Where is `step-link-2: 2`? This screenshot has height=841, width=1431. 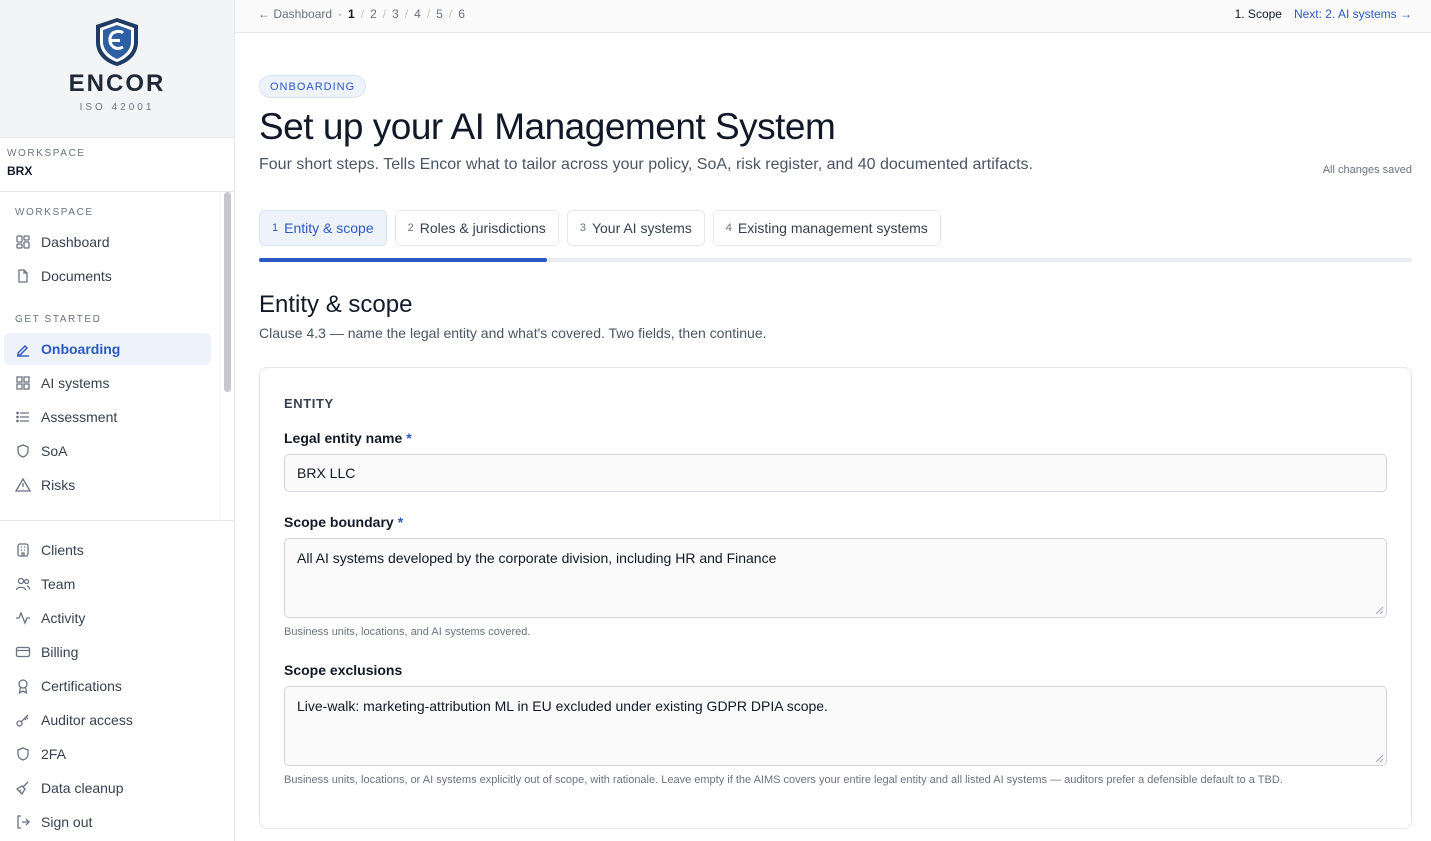
step-link-2: 2 is located at coordinates (373, 14).